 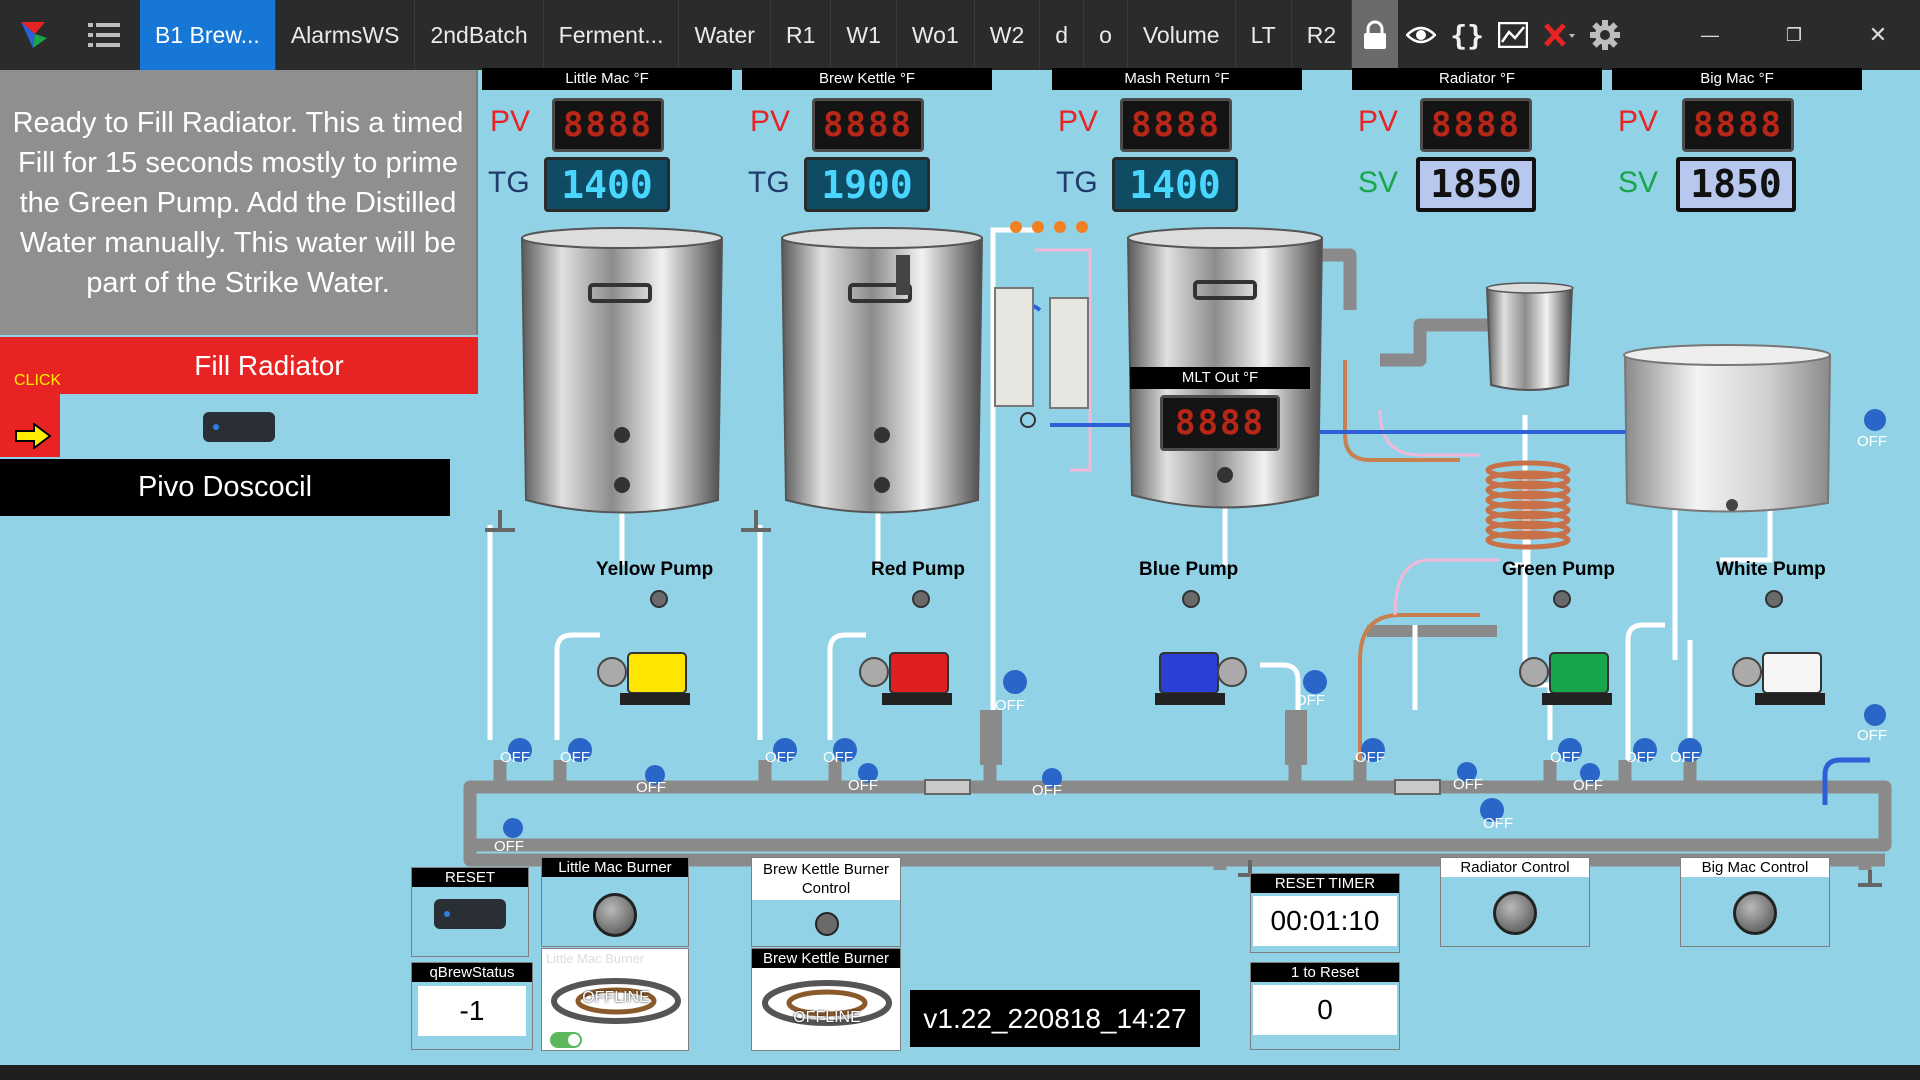 What do you see at coordinates (1638, 182) in the screenshot?
I see `sv-label: SV` at bounding box center [1638, 182].